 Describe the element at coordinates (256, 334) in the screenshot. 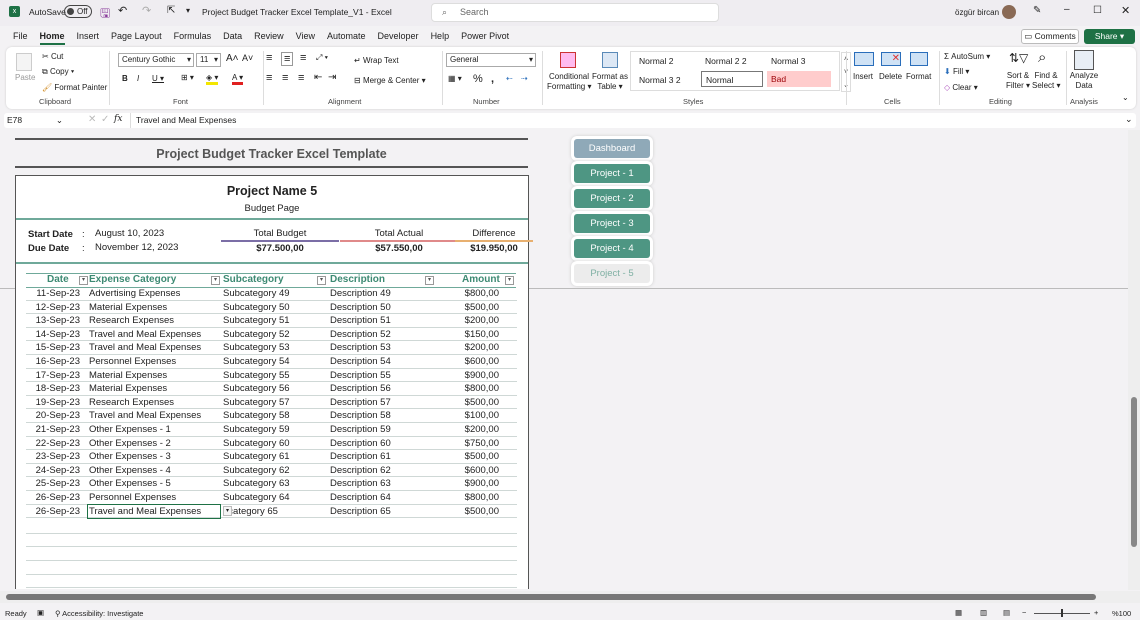

I see `subcategory-cell: Subcategory 52` at that location.